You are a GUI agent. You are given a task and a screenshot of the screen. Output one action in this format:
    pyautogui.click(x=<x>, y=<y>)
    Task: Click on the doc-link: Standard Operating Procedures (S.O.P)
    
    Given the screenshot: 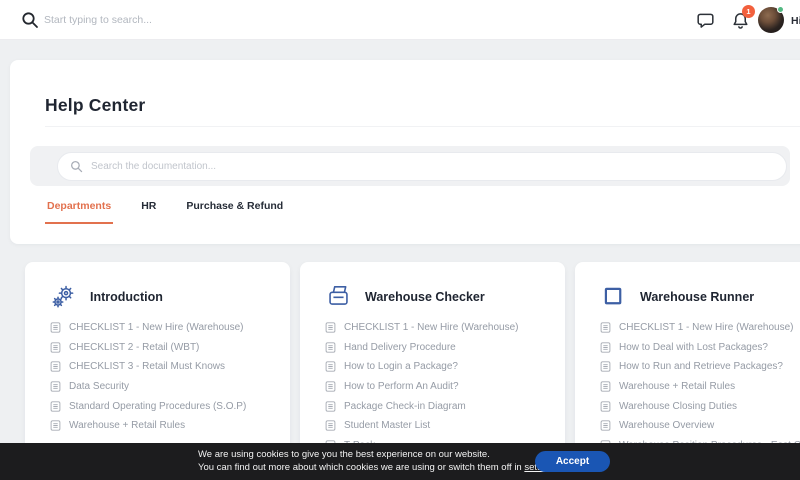 What is the action you would take?
    pyautogui.click(x=165, y=406)
    